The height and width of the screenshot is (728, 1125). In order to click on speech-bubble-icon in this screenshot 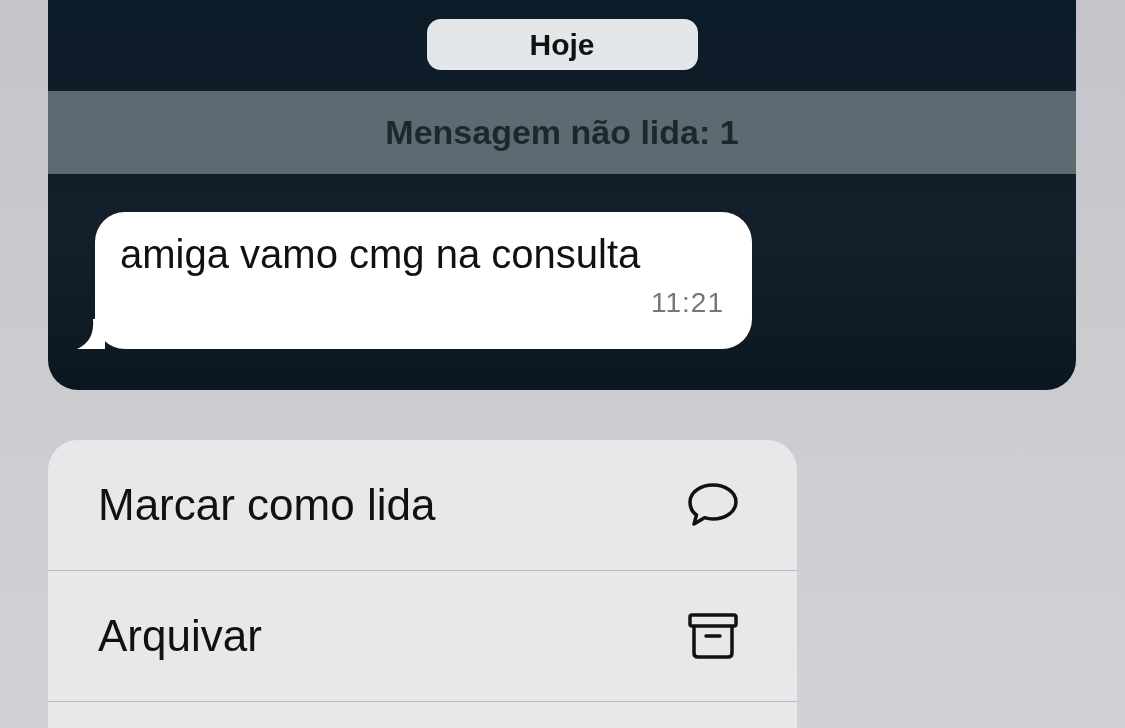, I will do `click(713, 505)`.